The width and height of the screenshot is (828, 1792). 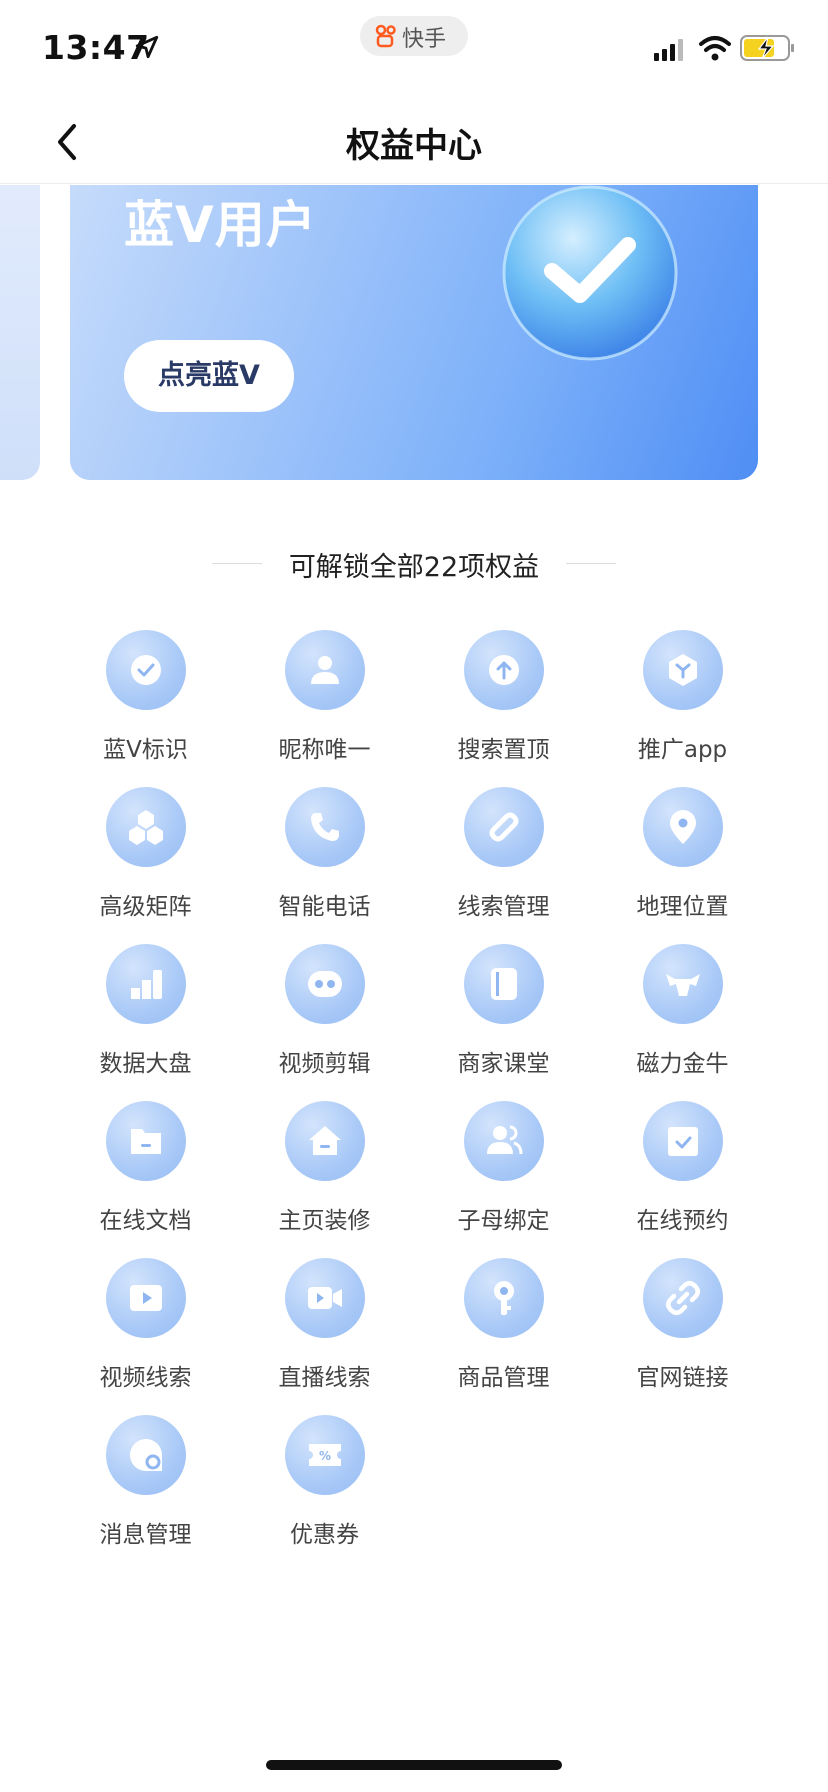 I want to click on signal-icon, so click(x=668, y=50).